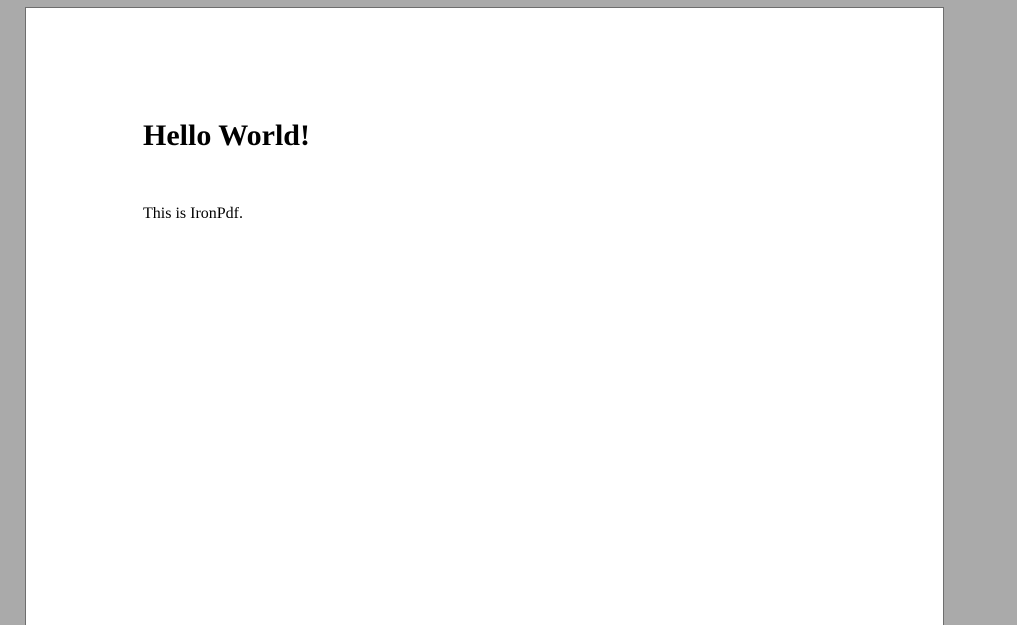 The width and height of the screenshot is (1017, 625). I want to click on page-paragraph: This is IronPdf., so click(193, 213).